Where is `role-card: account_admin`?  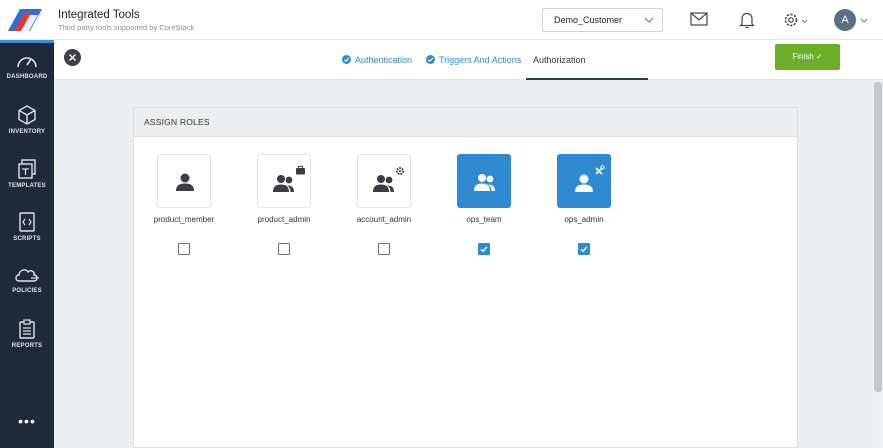
role-card: account_admin is located at coordinates (384, 204).